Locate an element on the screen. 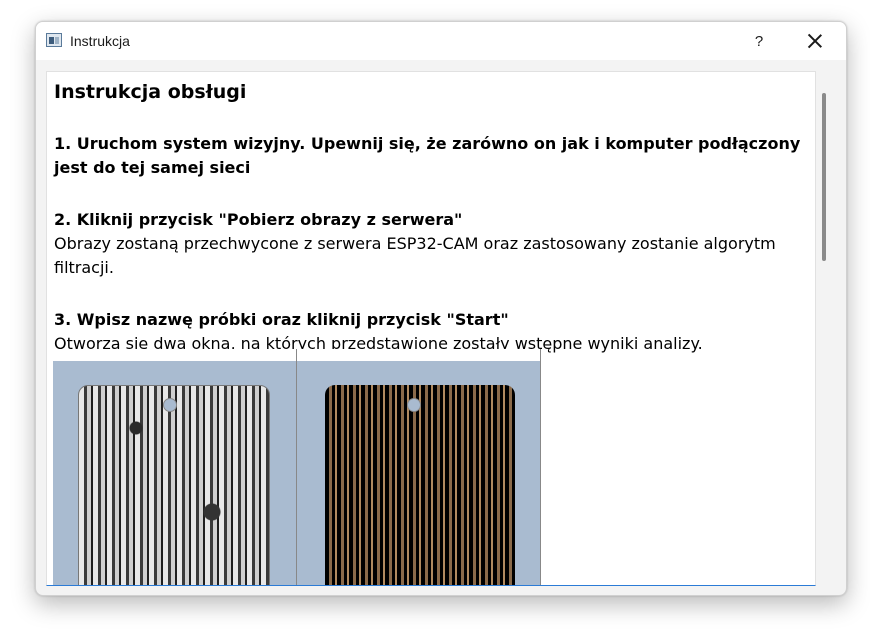 This screenshot has height=638, width=870. filtered-plate-image is located at coordinates (420, 485).